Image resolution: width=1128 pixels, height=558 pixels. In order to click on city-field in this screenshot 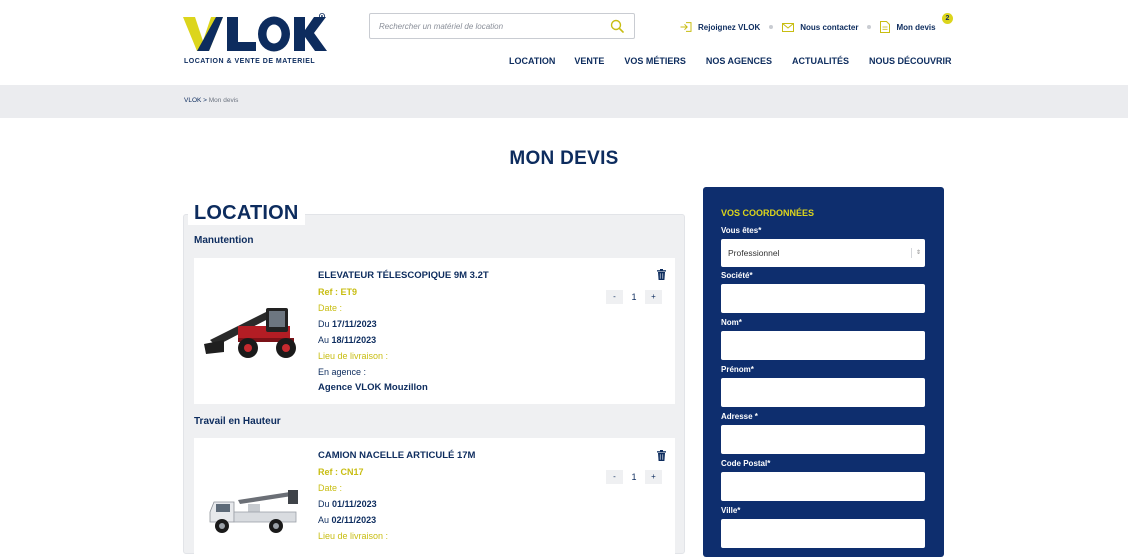, I will do `click(823, 533)`.